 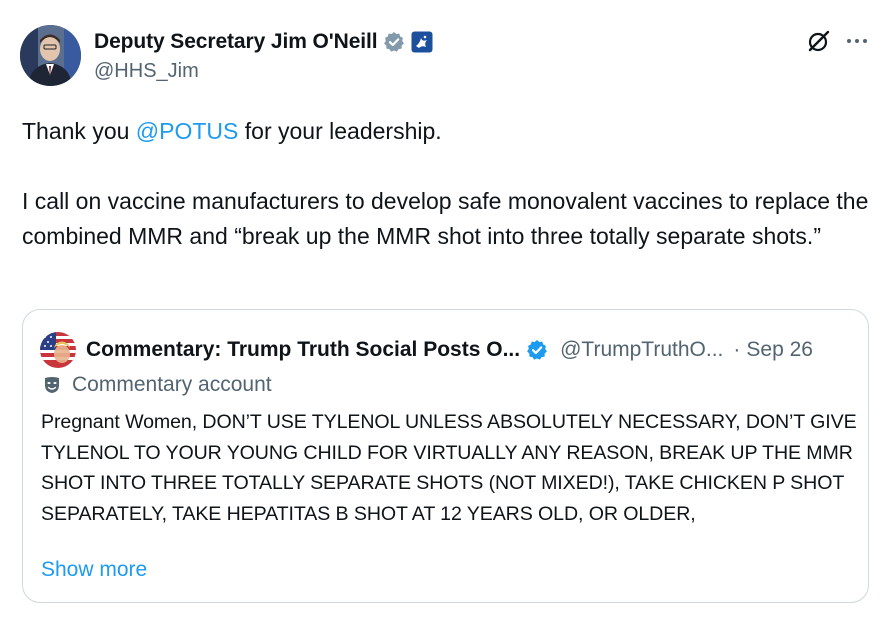 I want to click on quoted-verified-badge-icon, so click(x=537, y=350).